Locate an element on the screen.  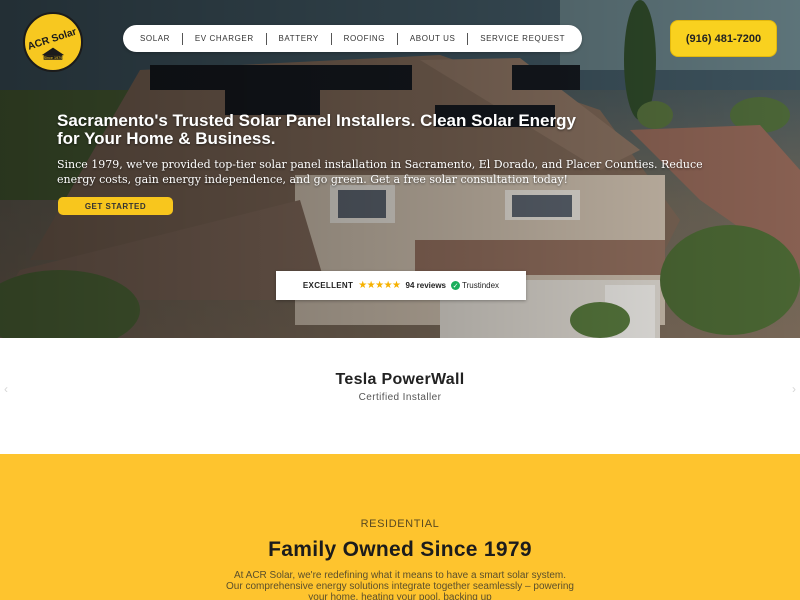
sun-house-logo-icon: ACR Solar Since 1979 is located at coordinates (52, 42).